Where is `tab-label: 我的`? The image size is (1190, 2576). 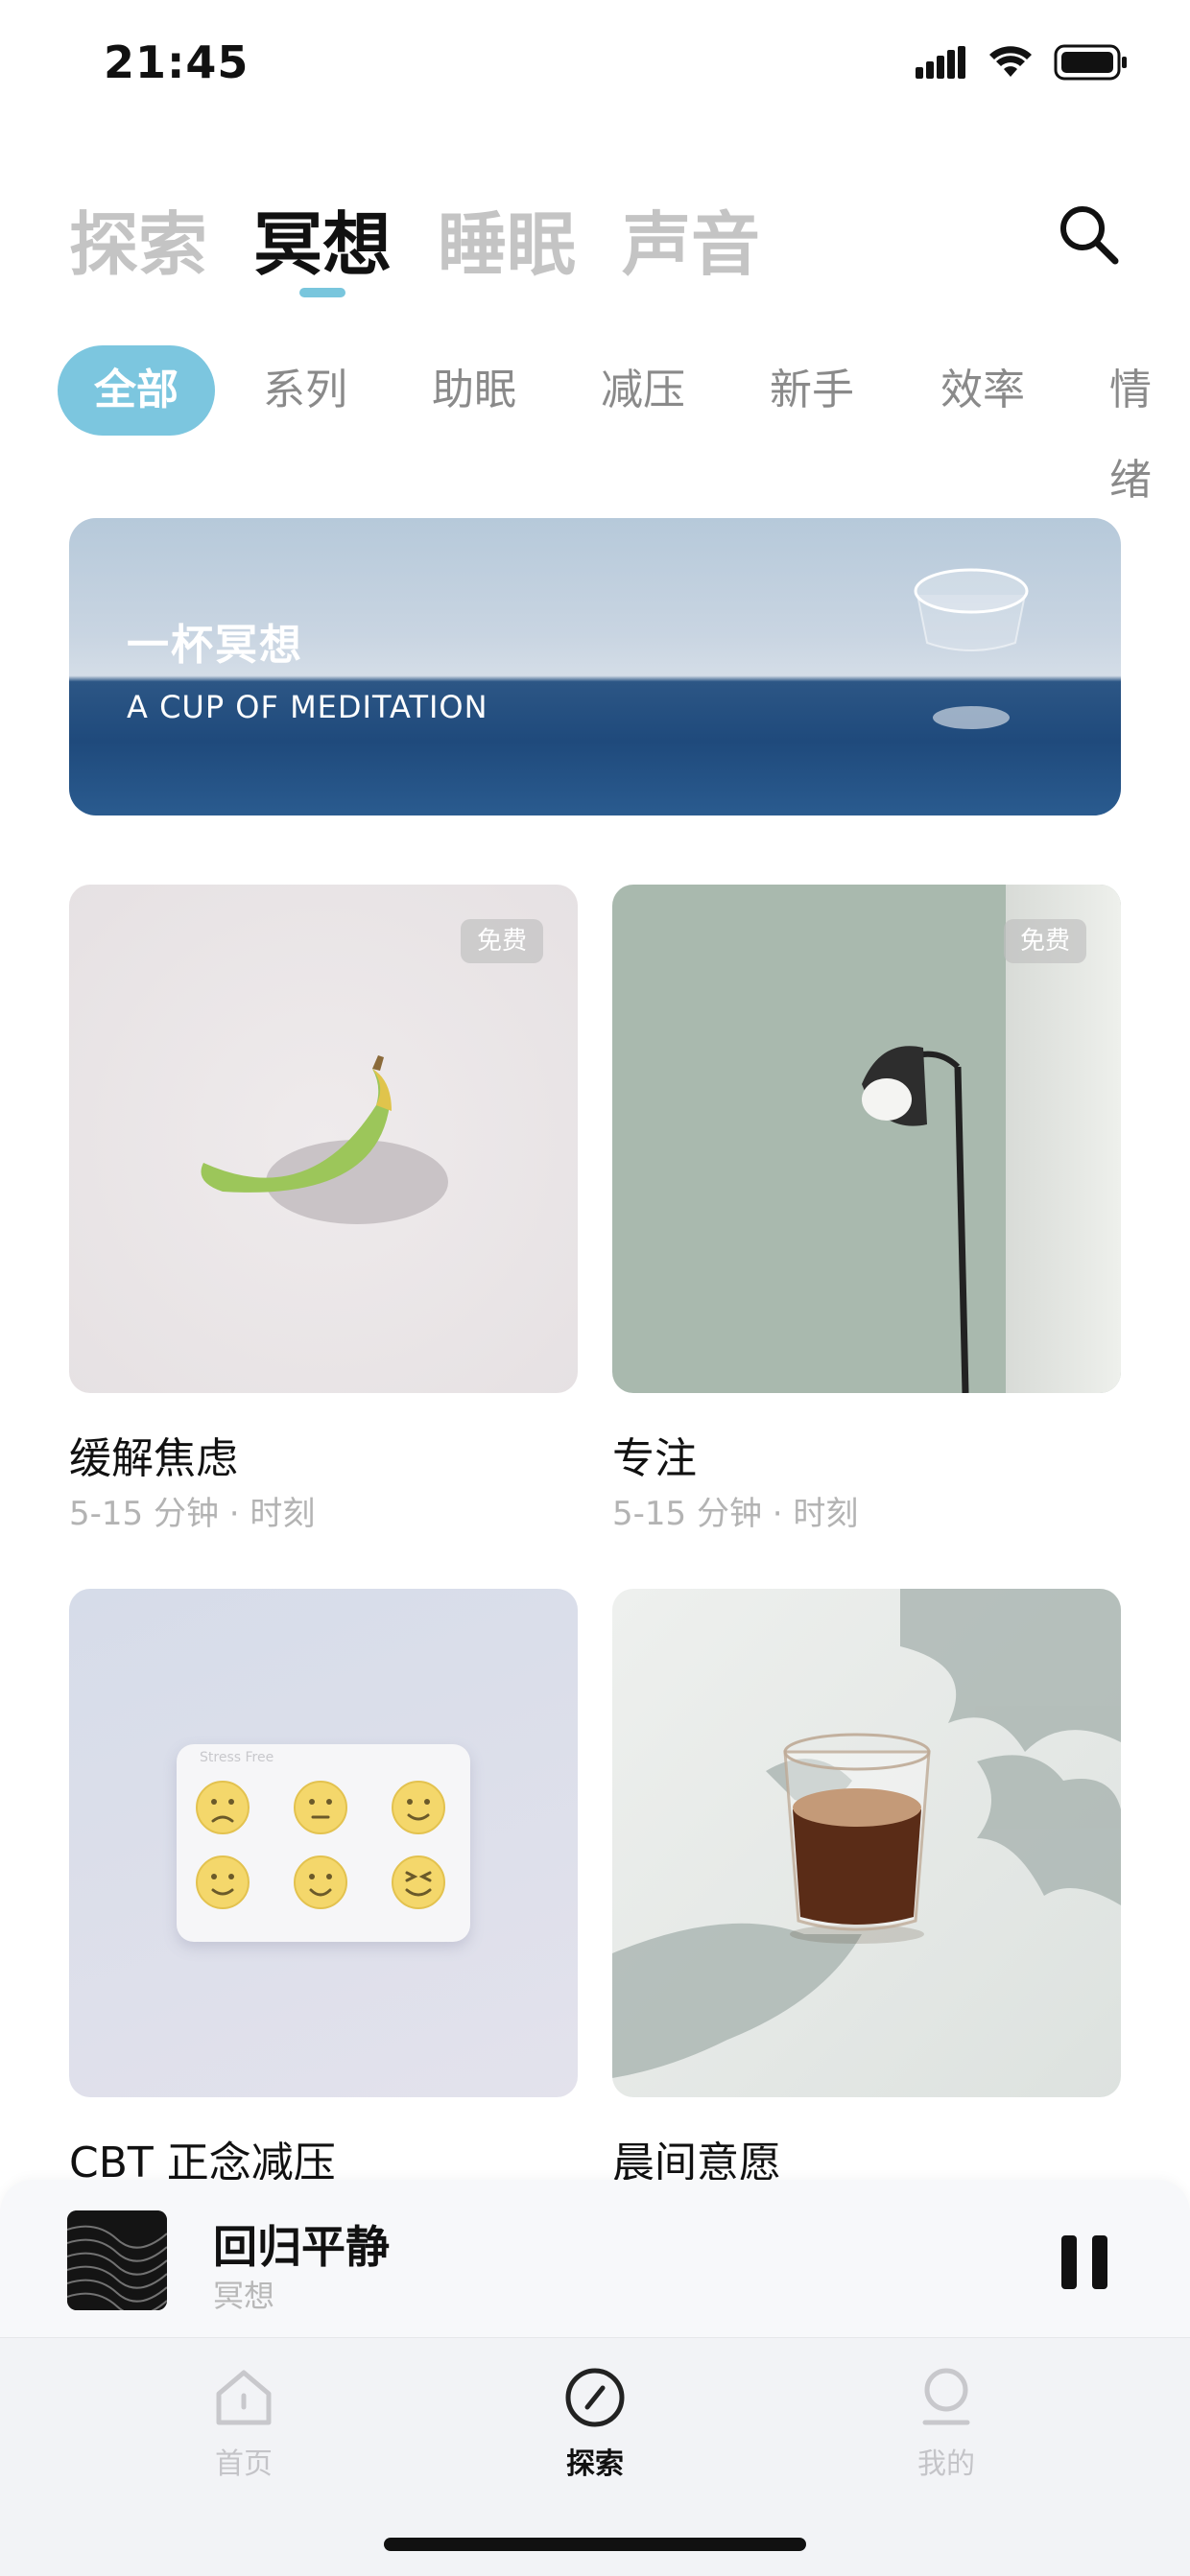 tab-label: 我的 is located at coordinates (946, 2464).